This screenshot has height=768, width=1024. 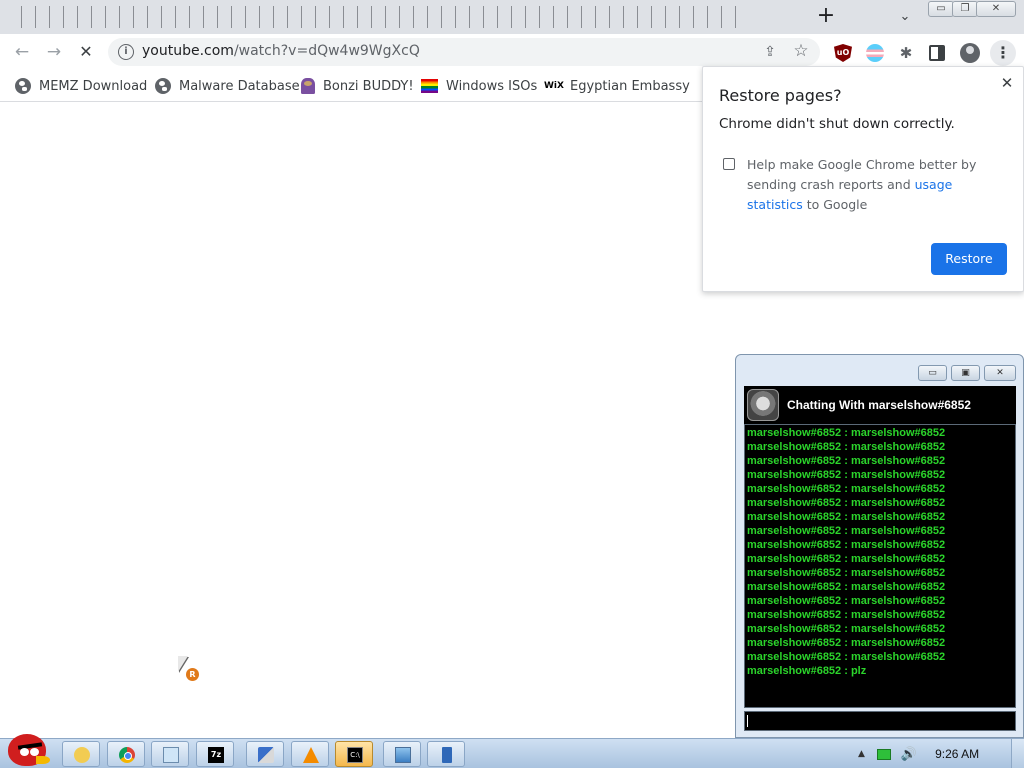 I want to click on tab-search-button: ⌄, so click(x=905, y=17).